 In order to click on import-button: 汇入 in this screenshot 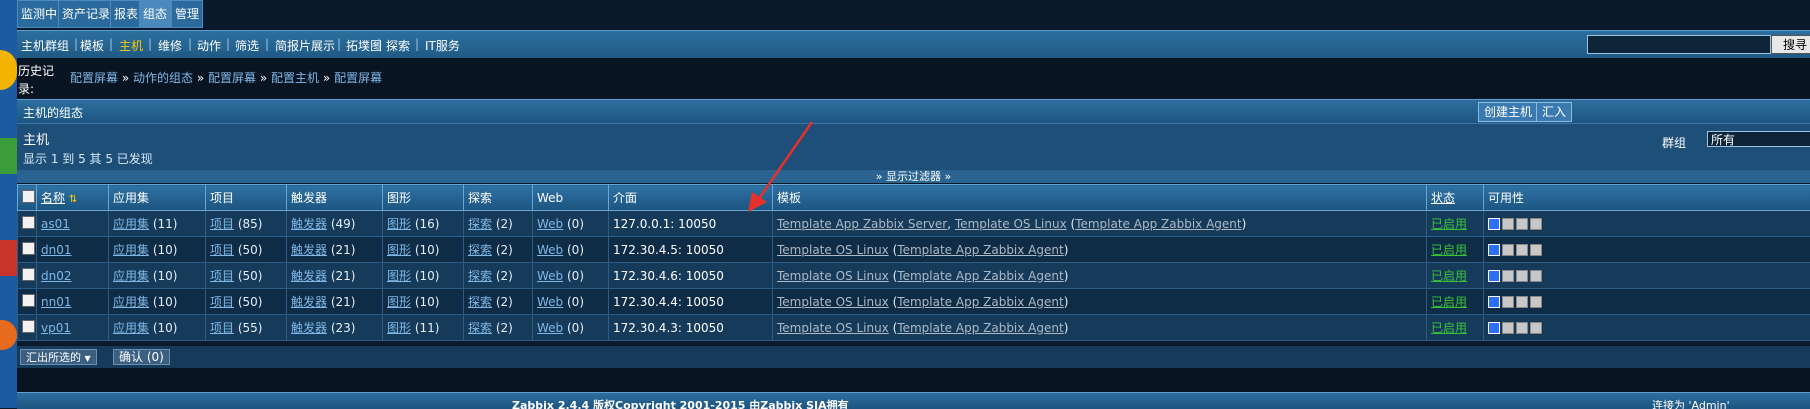, I will do `click(1554, 112)`.